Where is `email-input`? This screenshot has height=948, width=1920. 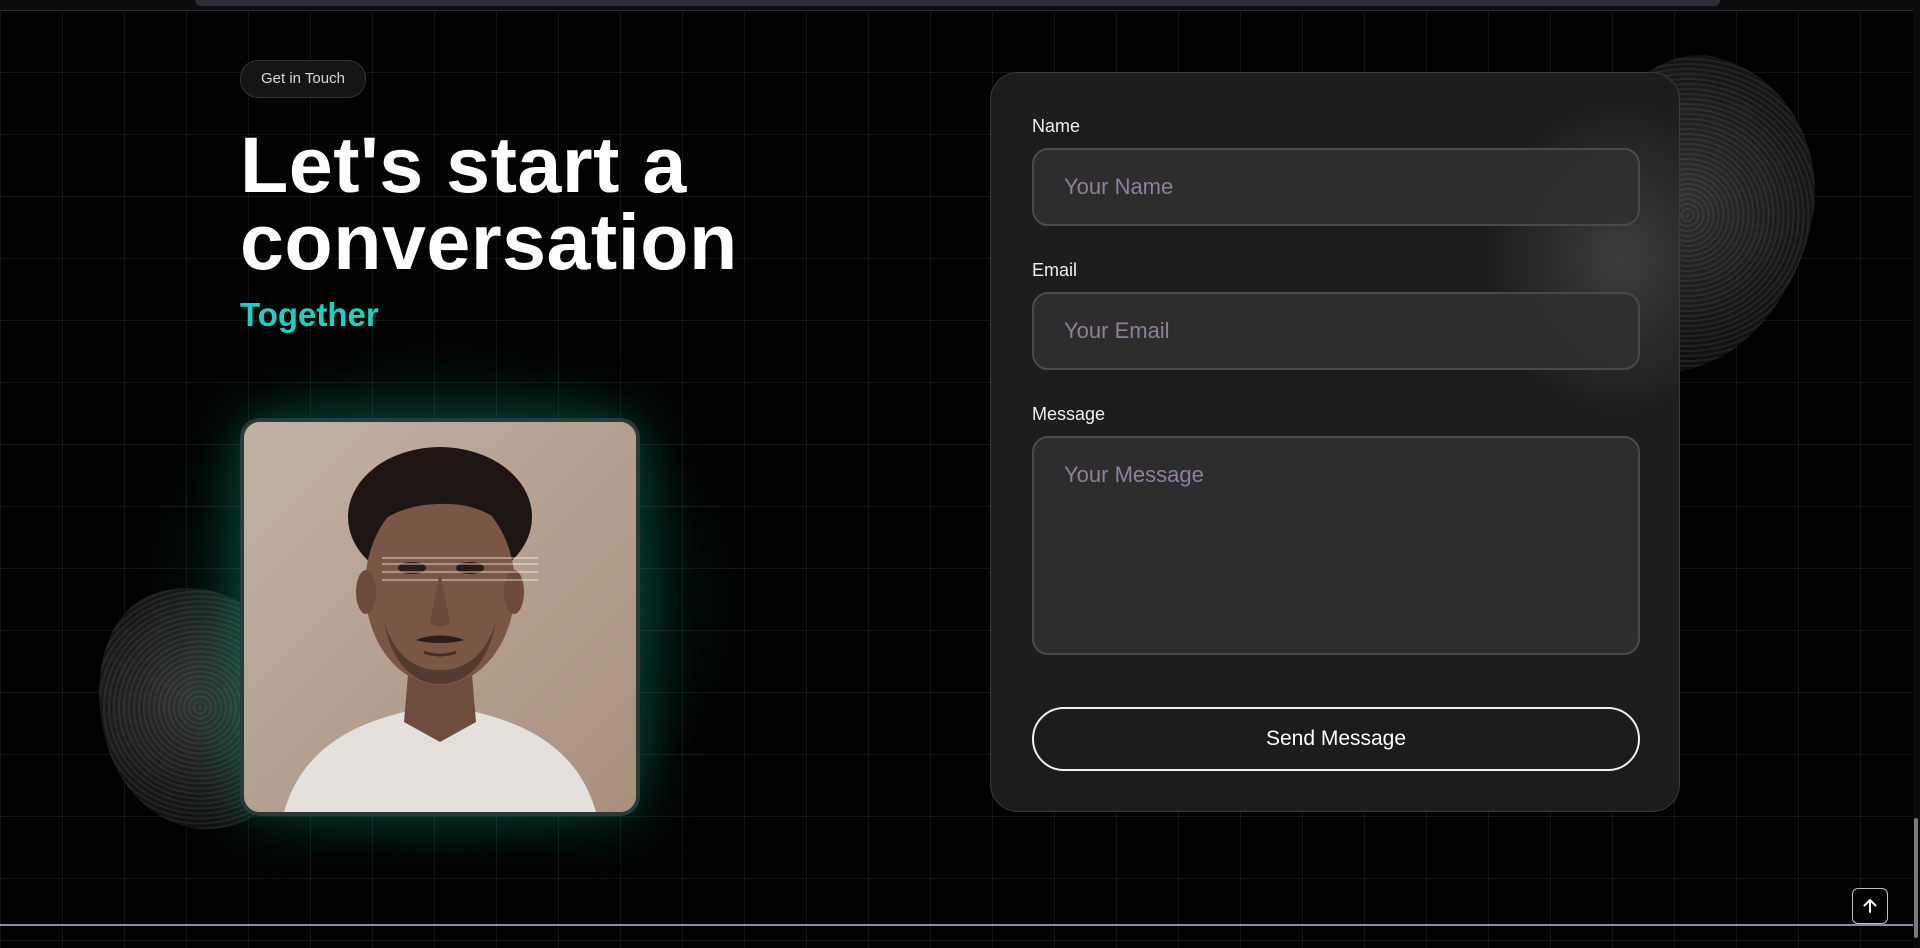 email-input is located at coordinates (1336, 331).